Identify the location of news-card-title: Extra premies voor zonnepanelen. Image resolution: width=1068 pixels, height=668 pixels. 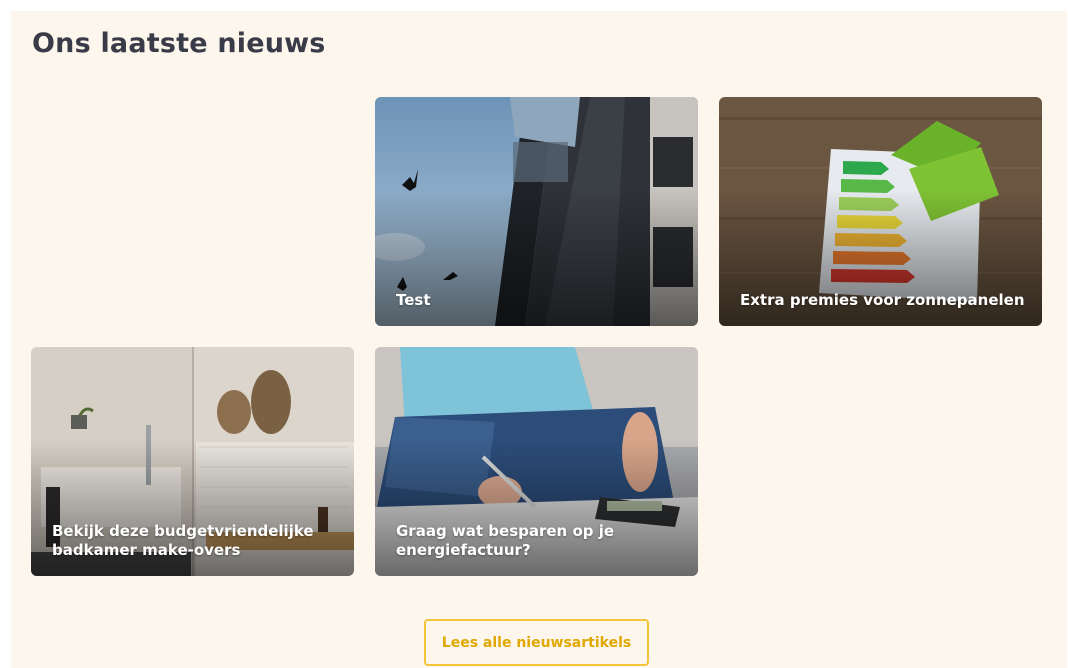
(882, 300).